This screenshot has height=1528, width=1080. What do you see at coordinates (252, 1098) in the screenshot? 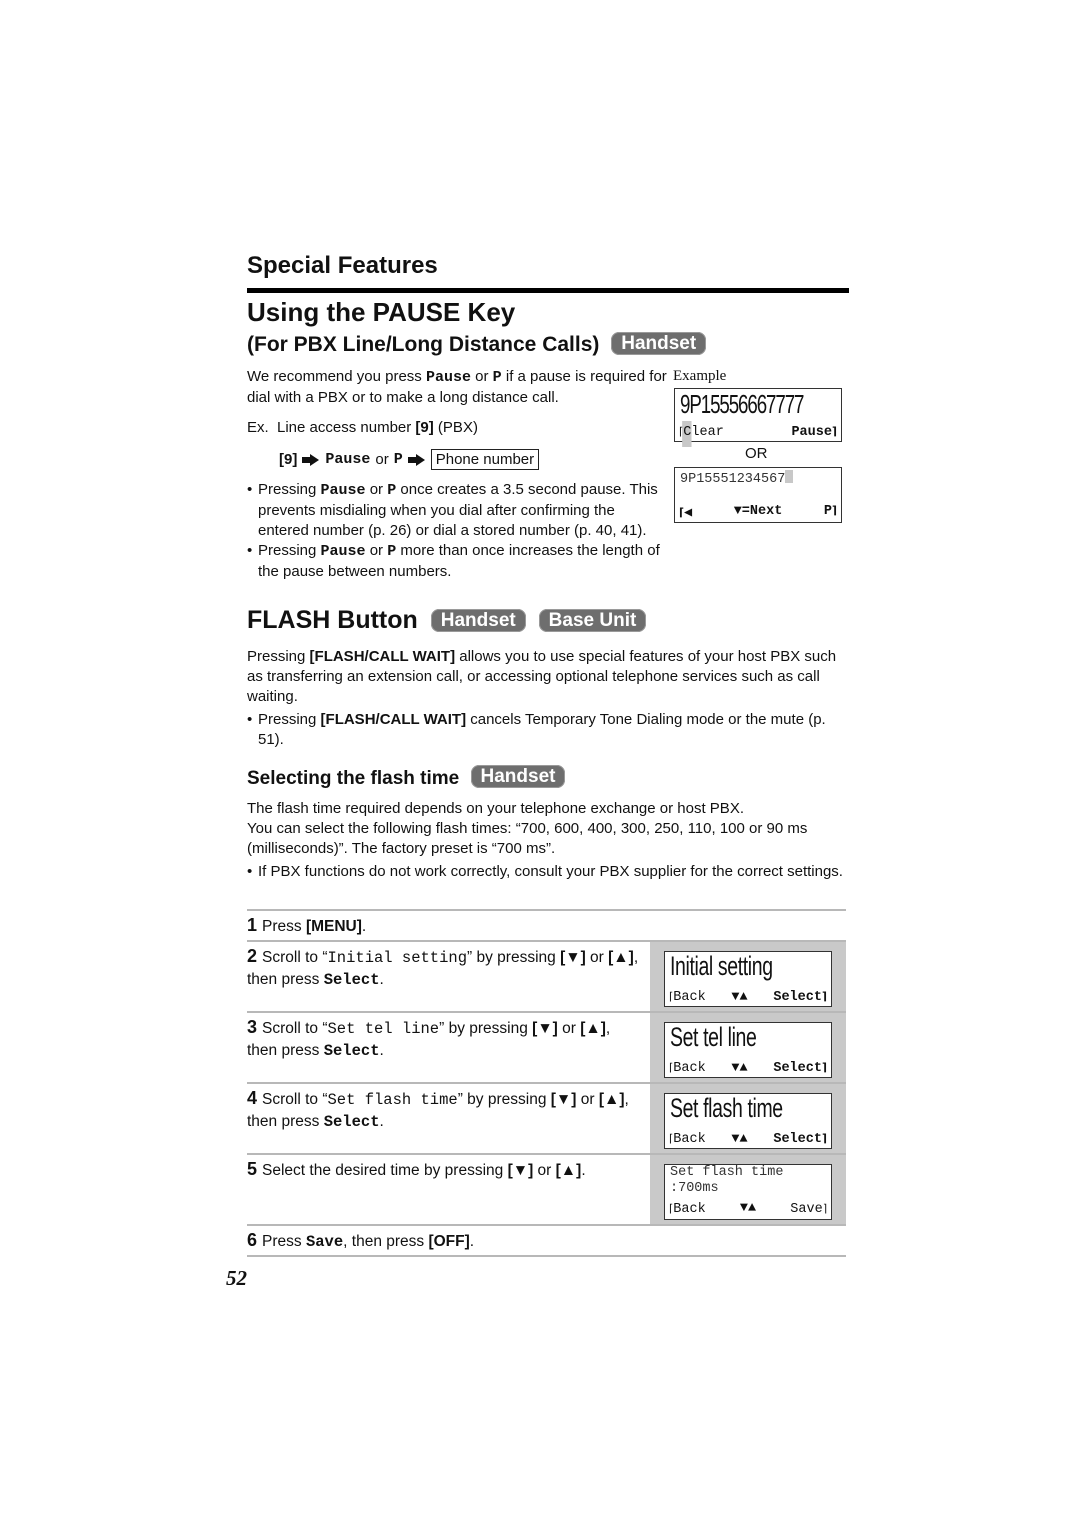
I see `step-number: 4` at bounding box center [252, 1098].